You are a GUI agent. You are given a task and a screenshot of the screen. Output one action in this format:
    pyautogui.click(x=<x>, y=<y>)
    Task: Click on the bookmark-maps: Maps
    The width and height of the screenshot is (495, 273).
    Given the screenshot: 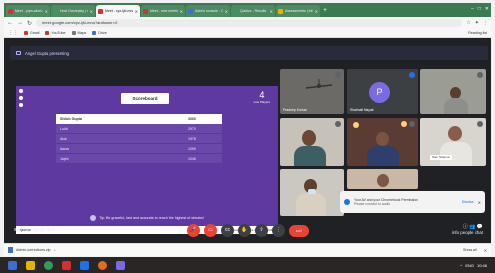 What is the action you would take?
    pyautogui.click(x=79, y=33)
    